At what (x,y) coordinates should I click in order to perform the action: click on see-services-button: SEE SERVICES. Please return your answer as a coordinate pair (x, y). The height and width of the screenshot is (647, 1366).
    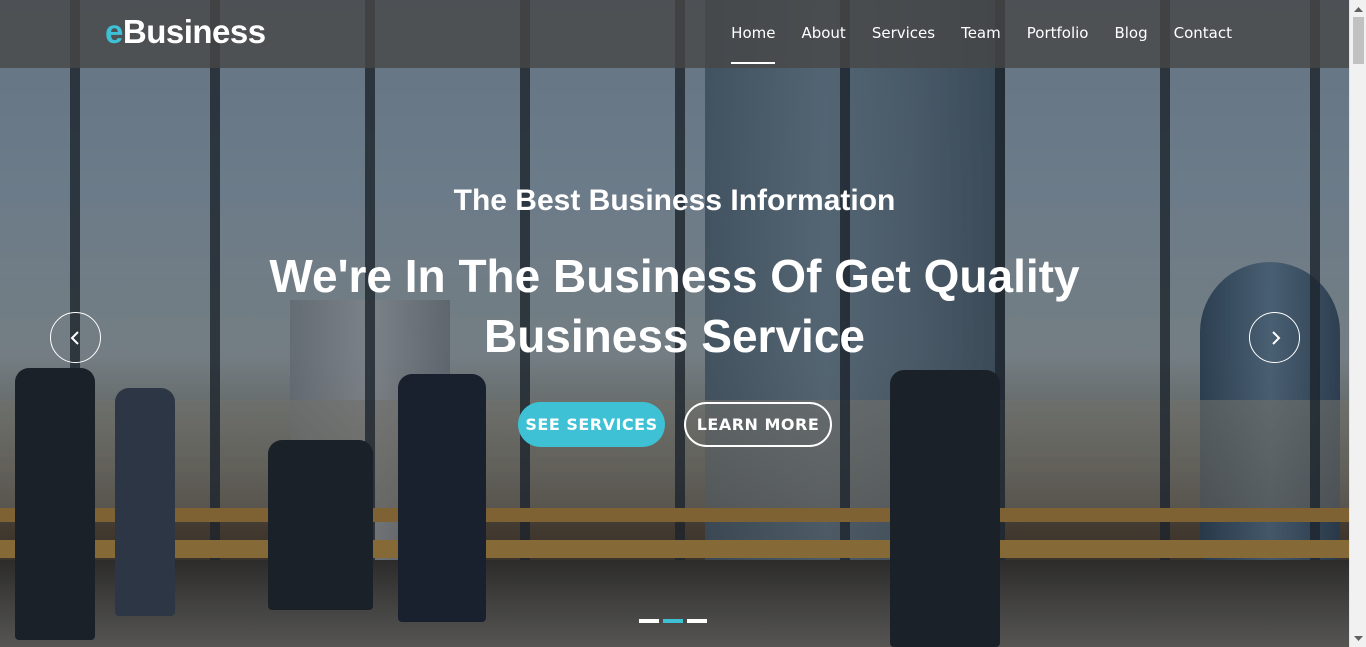
    Looking at the image, I should click on (591, 424).